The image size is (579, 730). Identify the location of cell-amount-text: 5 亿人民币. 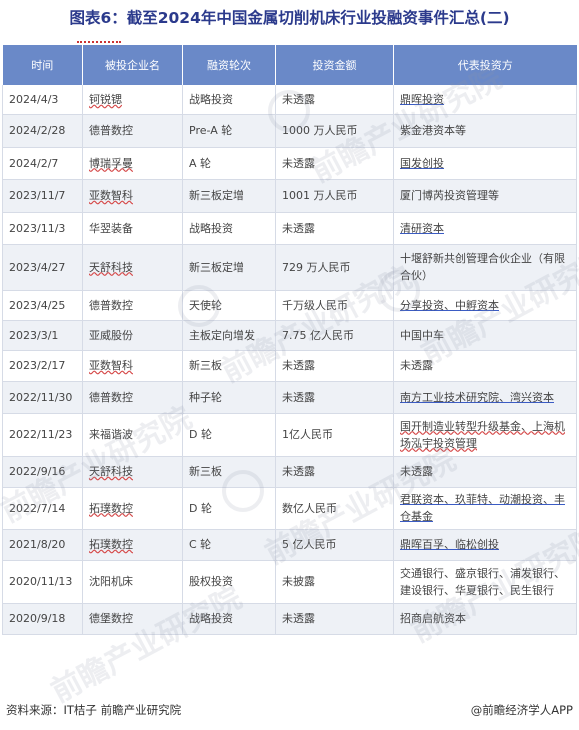
(309, 544).